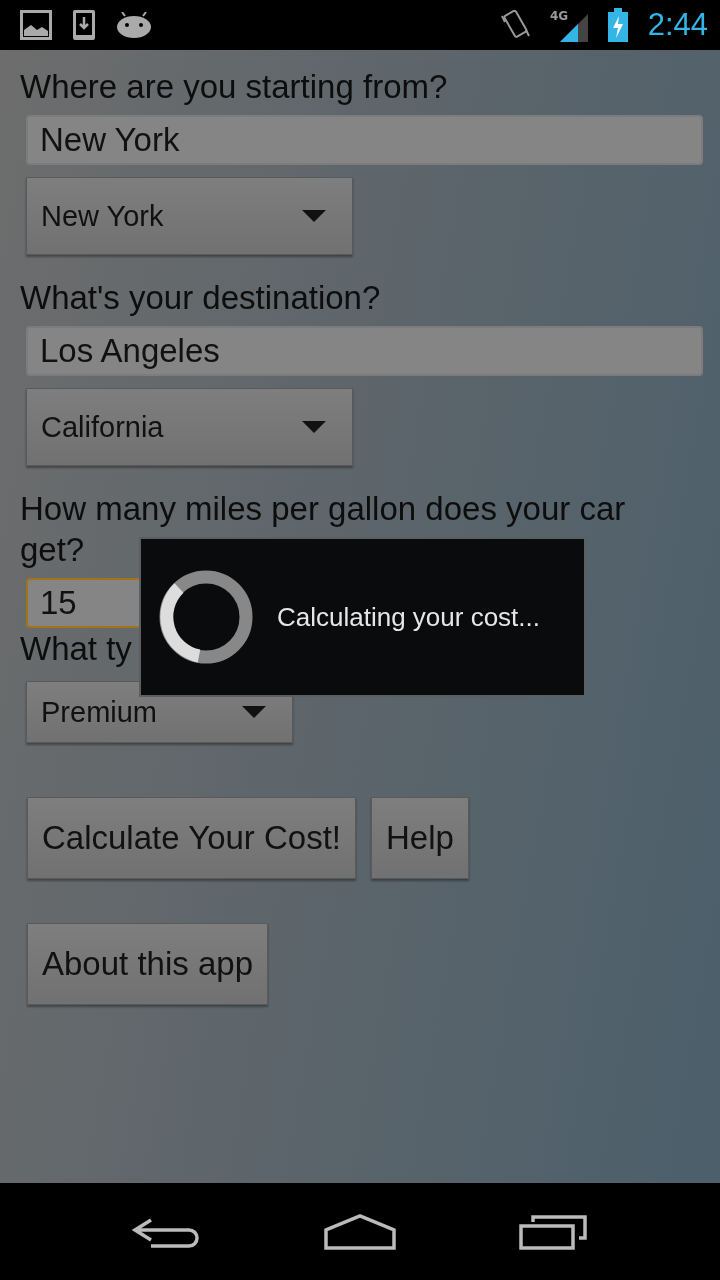  Describe the element at coordinates (234, 87) in the screenshot. I see `field-label: Where are you starting from?` at that location.